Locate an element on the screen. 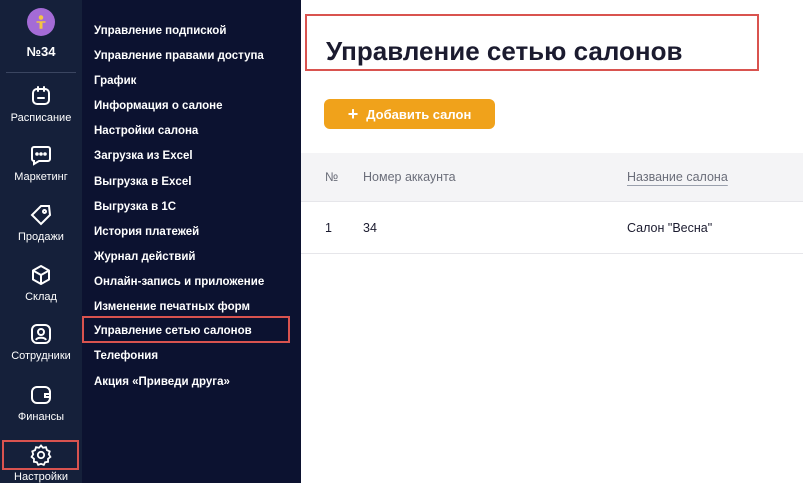 The width and height of the screenshot is (803, 483). header-salon-name: Название салона is located at coordinates (677, 177).